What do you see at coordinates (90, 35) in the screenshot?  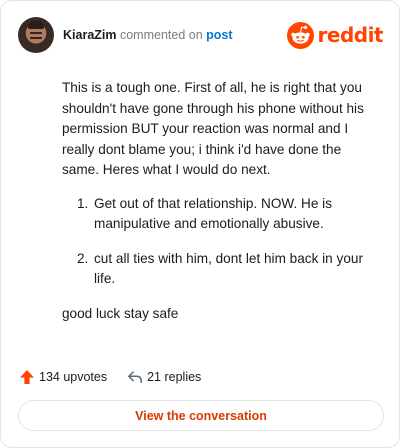 I see `username-link: KiaraZim` at bounding box center [90, 35].